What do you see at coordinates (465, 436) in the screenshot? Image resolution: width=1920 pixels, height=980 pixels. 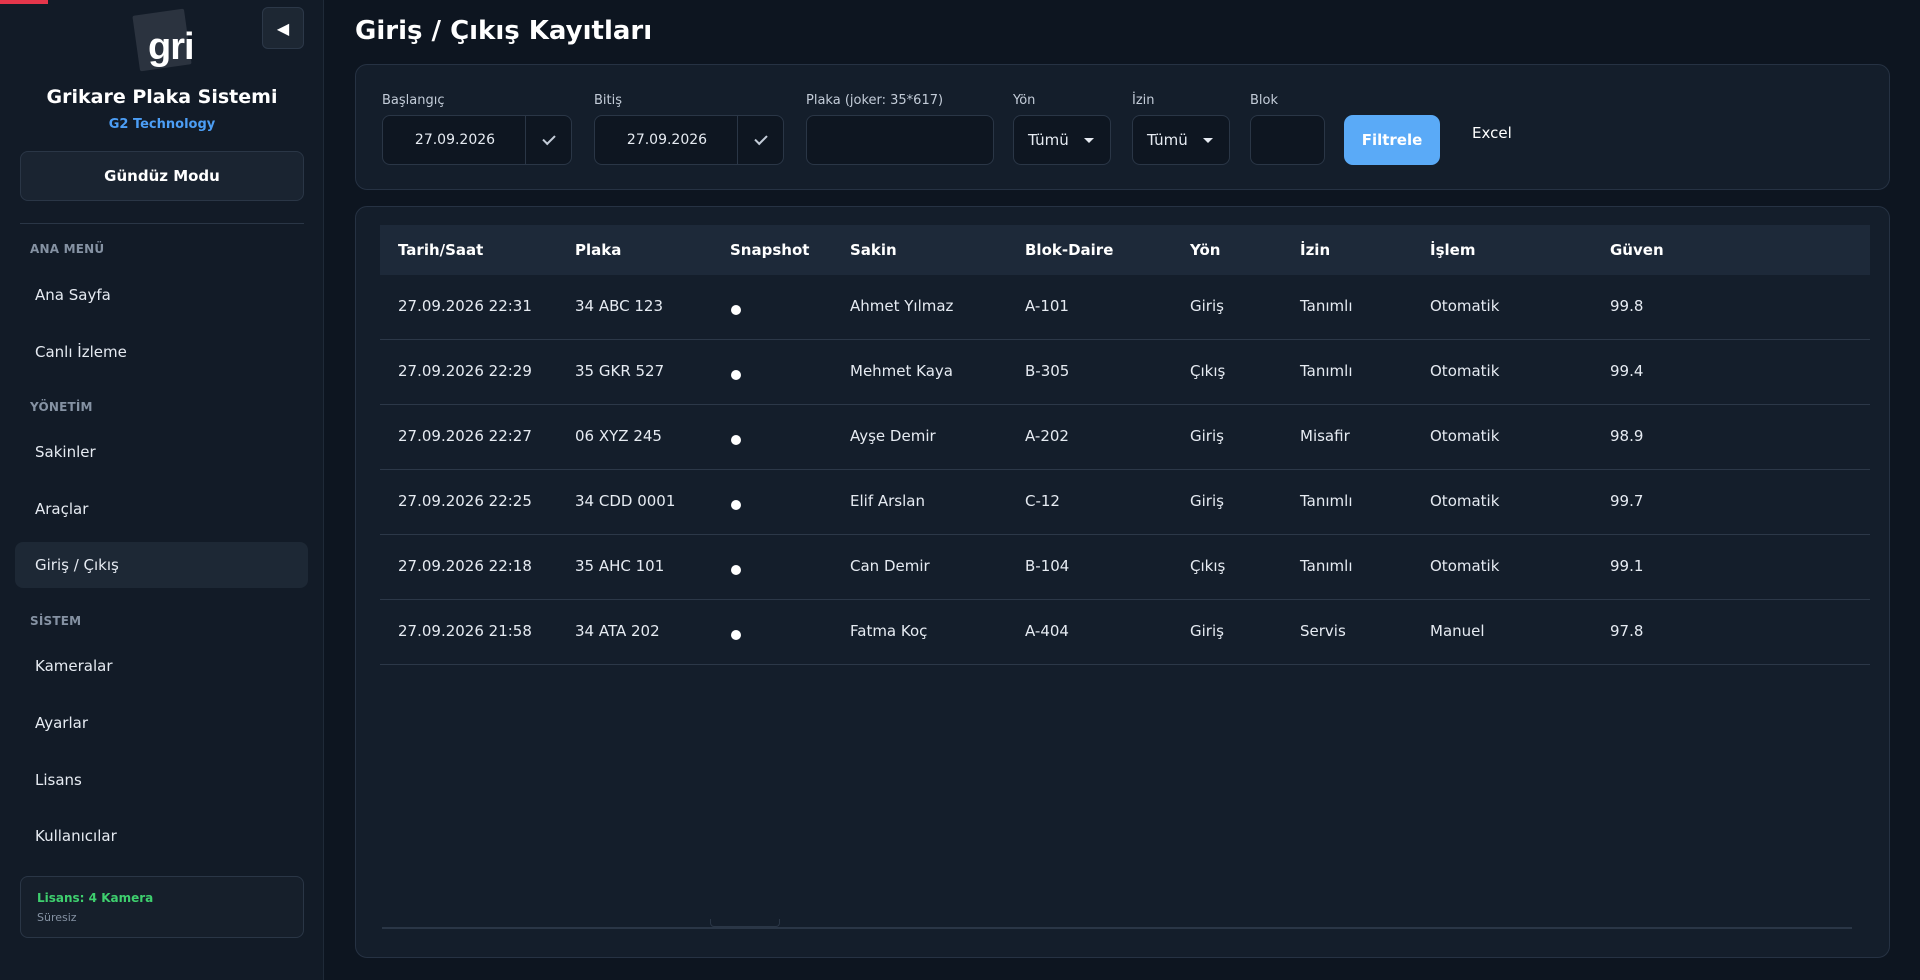 I see `cell-datetime: 27.09.2026 22:27` at bounding box center [465, 436].